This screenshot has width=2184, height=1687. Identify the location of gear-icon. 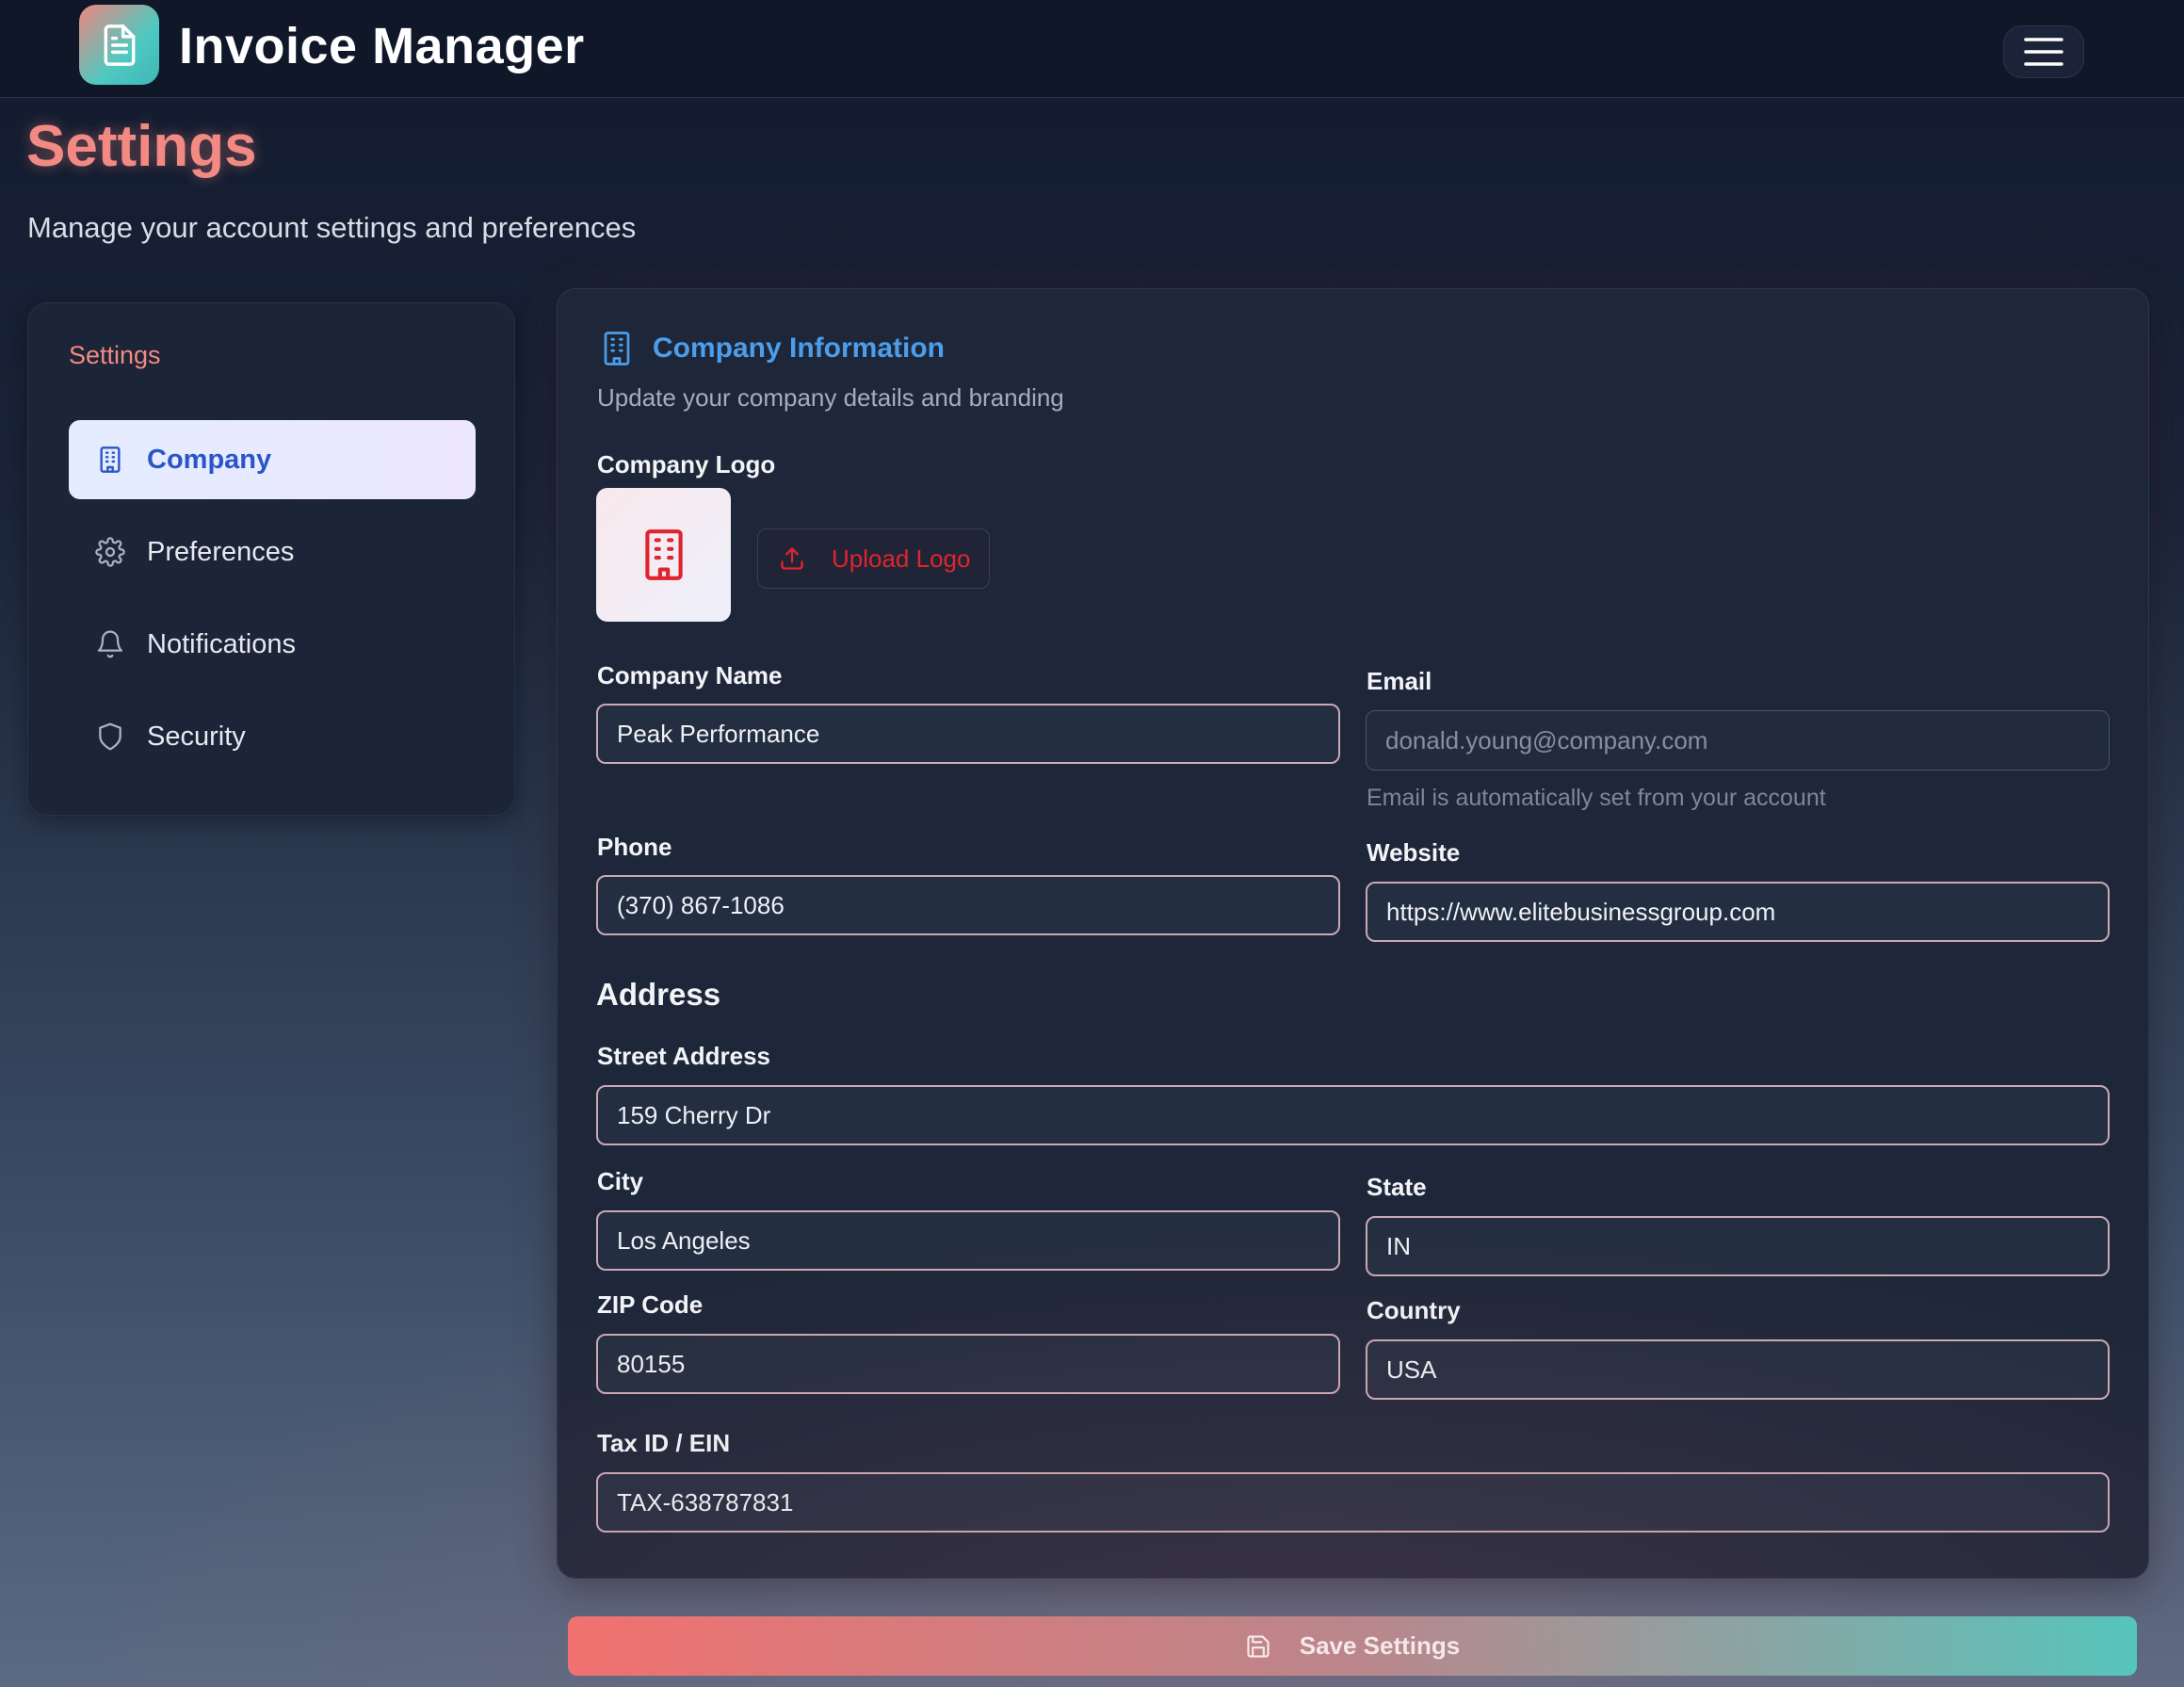
(110, 552).